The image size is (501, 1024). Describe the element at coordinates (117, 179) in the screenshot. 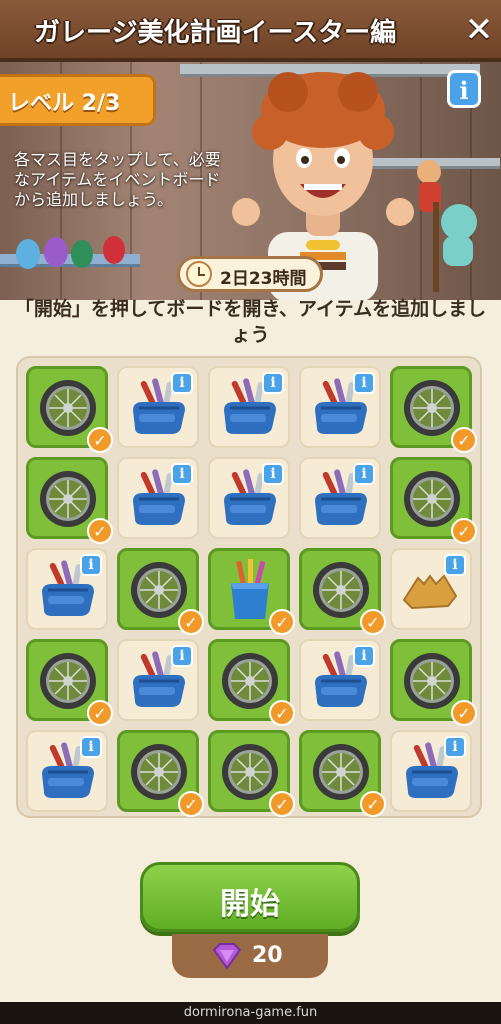

I see `level-description: 各マス目をタップして、必要なアイテムをイベントボードから追加しましょう。` at that location.